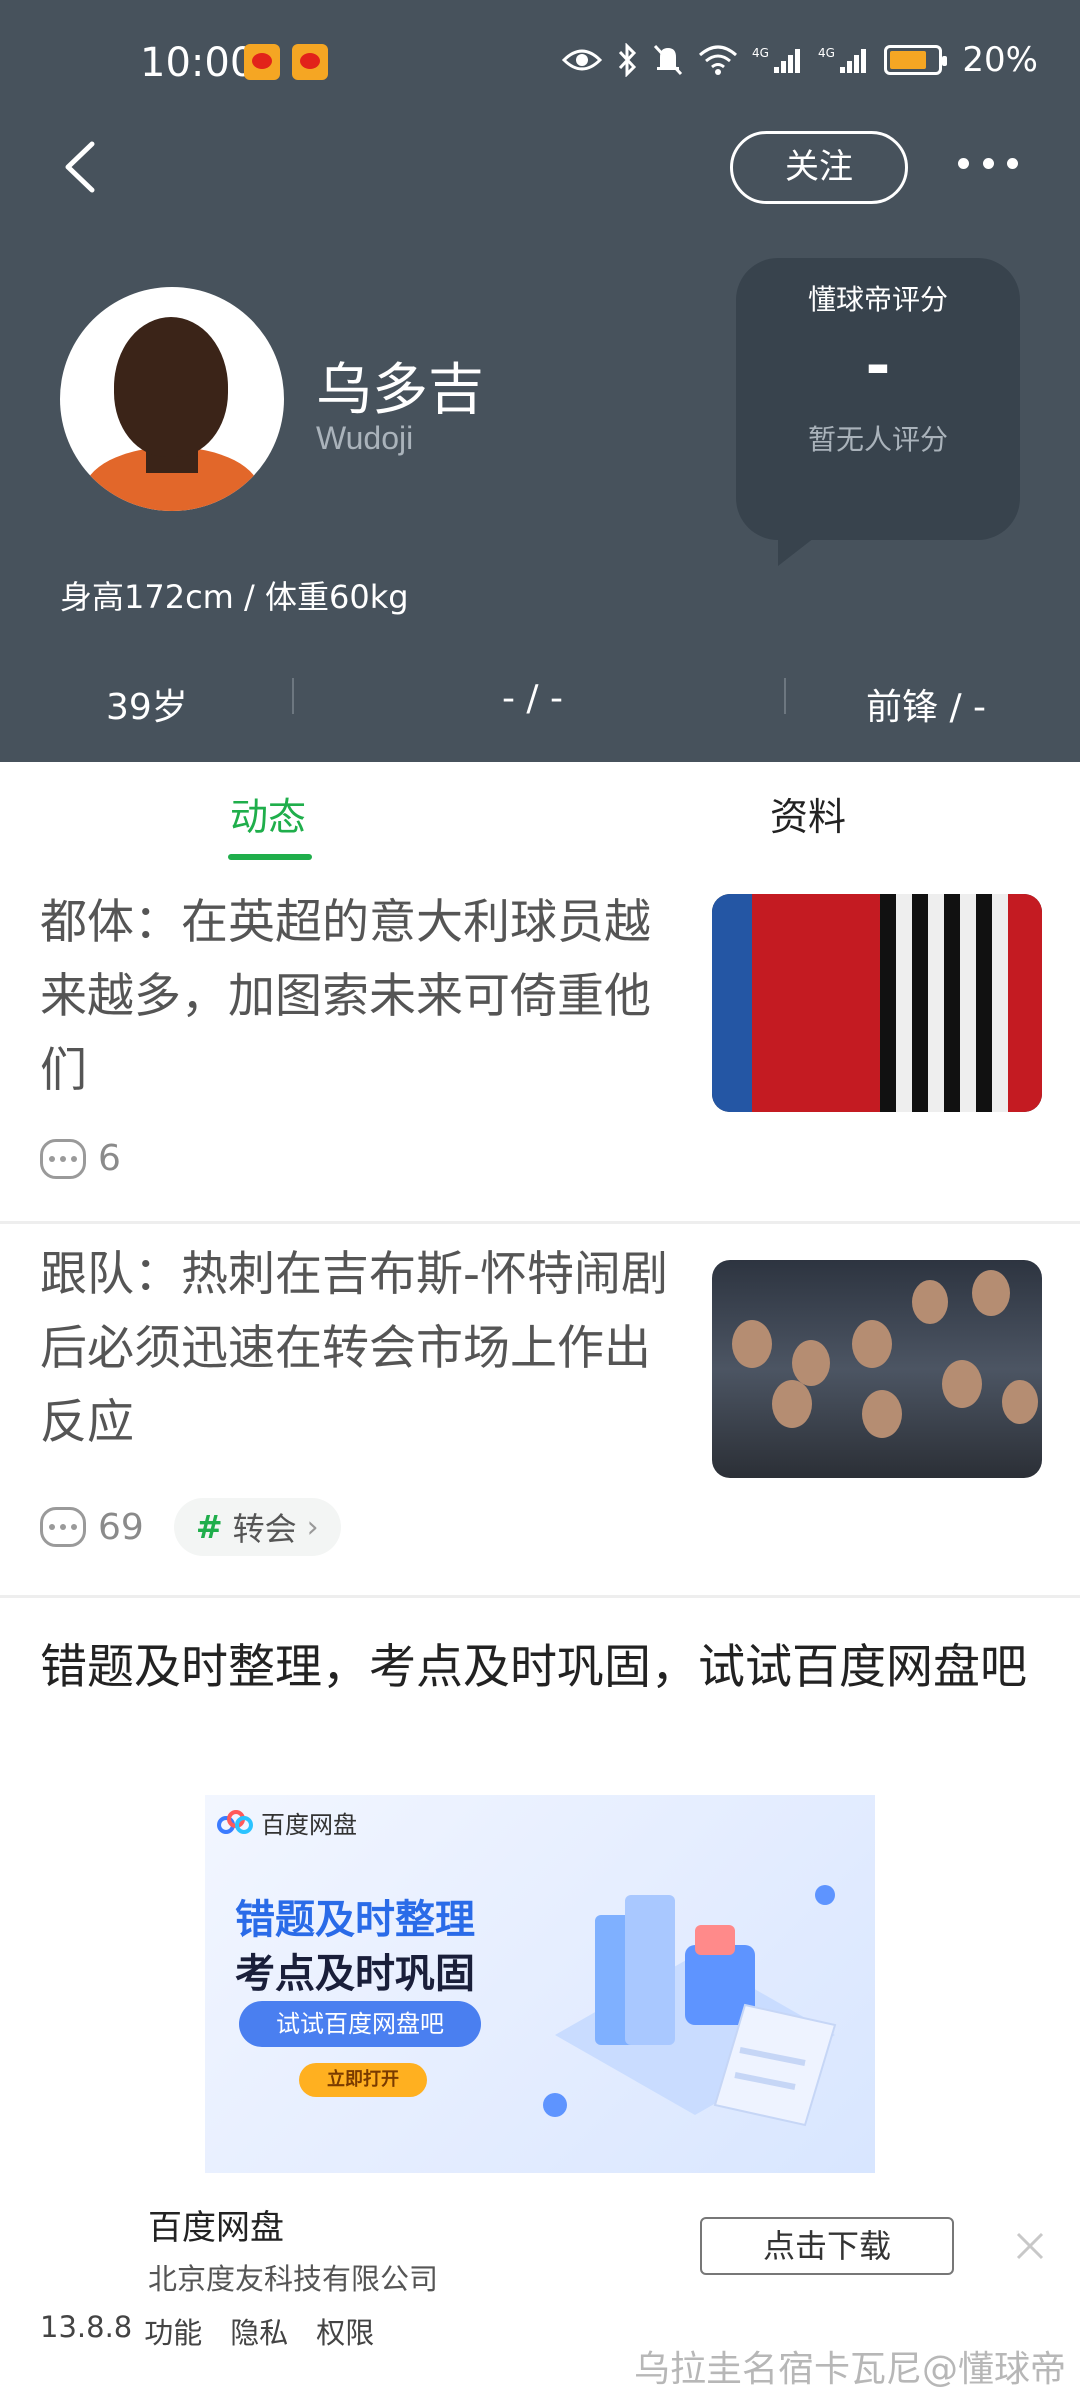 The image size is (1080, 2400). Describe the element at coordinates (82, 167) in the screenshot. I see `back-icon` at that location.